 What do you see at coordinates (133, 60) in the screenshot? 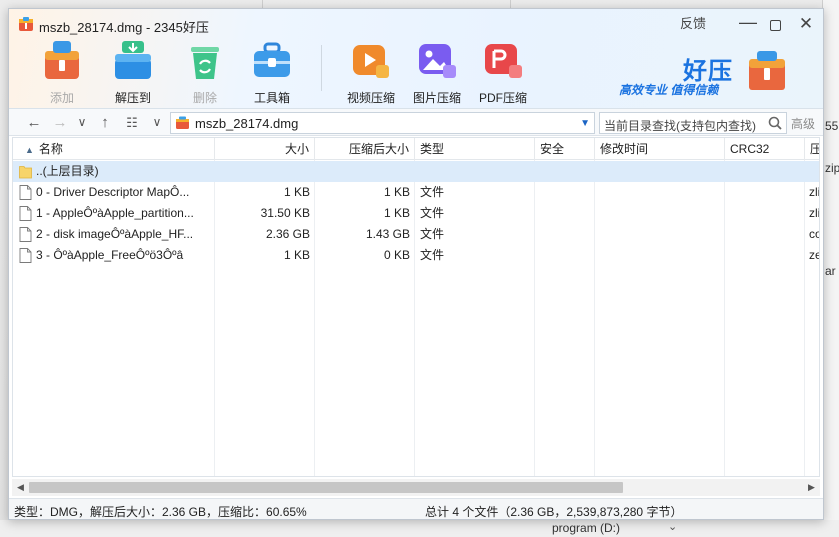
I see `extract-icon` at bounding box center [133, 60].